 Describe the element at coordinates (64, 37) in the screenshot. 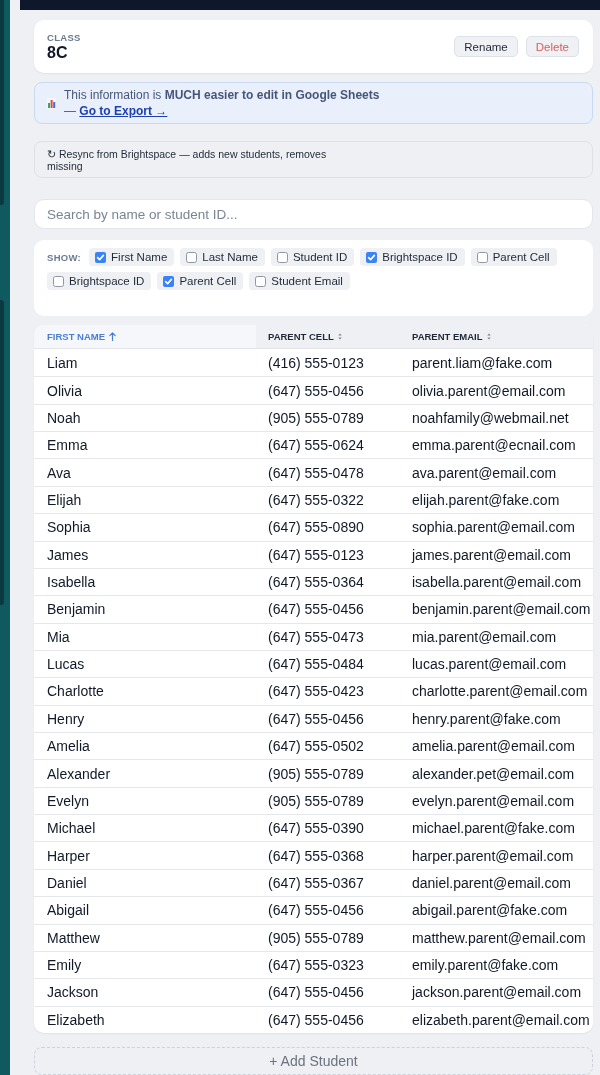

I see `class-label: CLASS` at that location.